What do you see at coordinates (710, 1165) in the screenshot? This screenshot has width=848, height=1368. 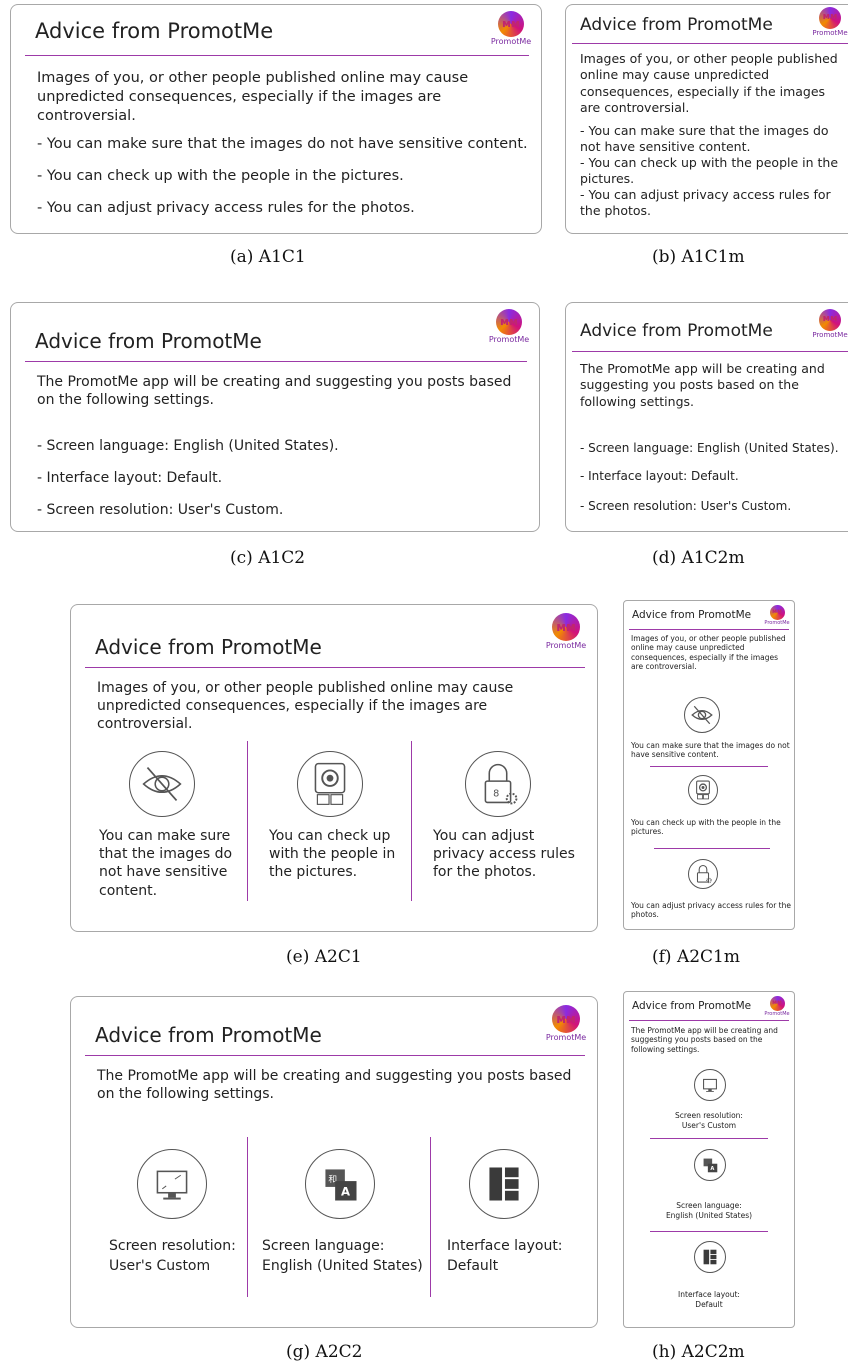 I see `language-icon: A` at bounding box center [710, 1165].